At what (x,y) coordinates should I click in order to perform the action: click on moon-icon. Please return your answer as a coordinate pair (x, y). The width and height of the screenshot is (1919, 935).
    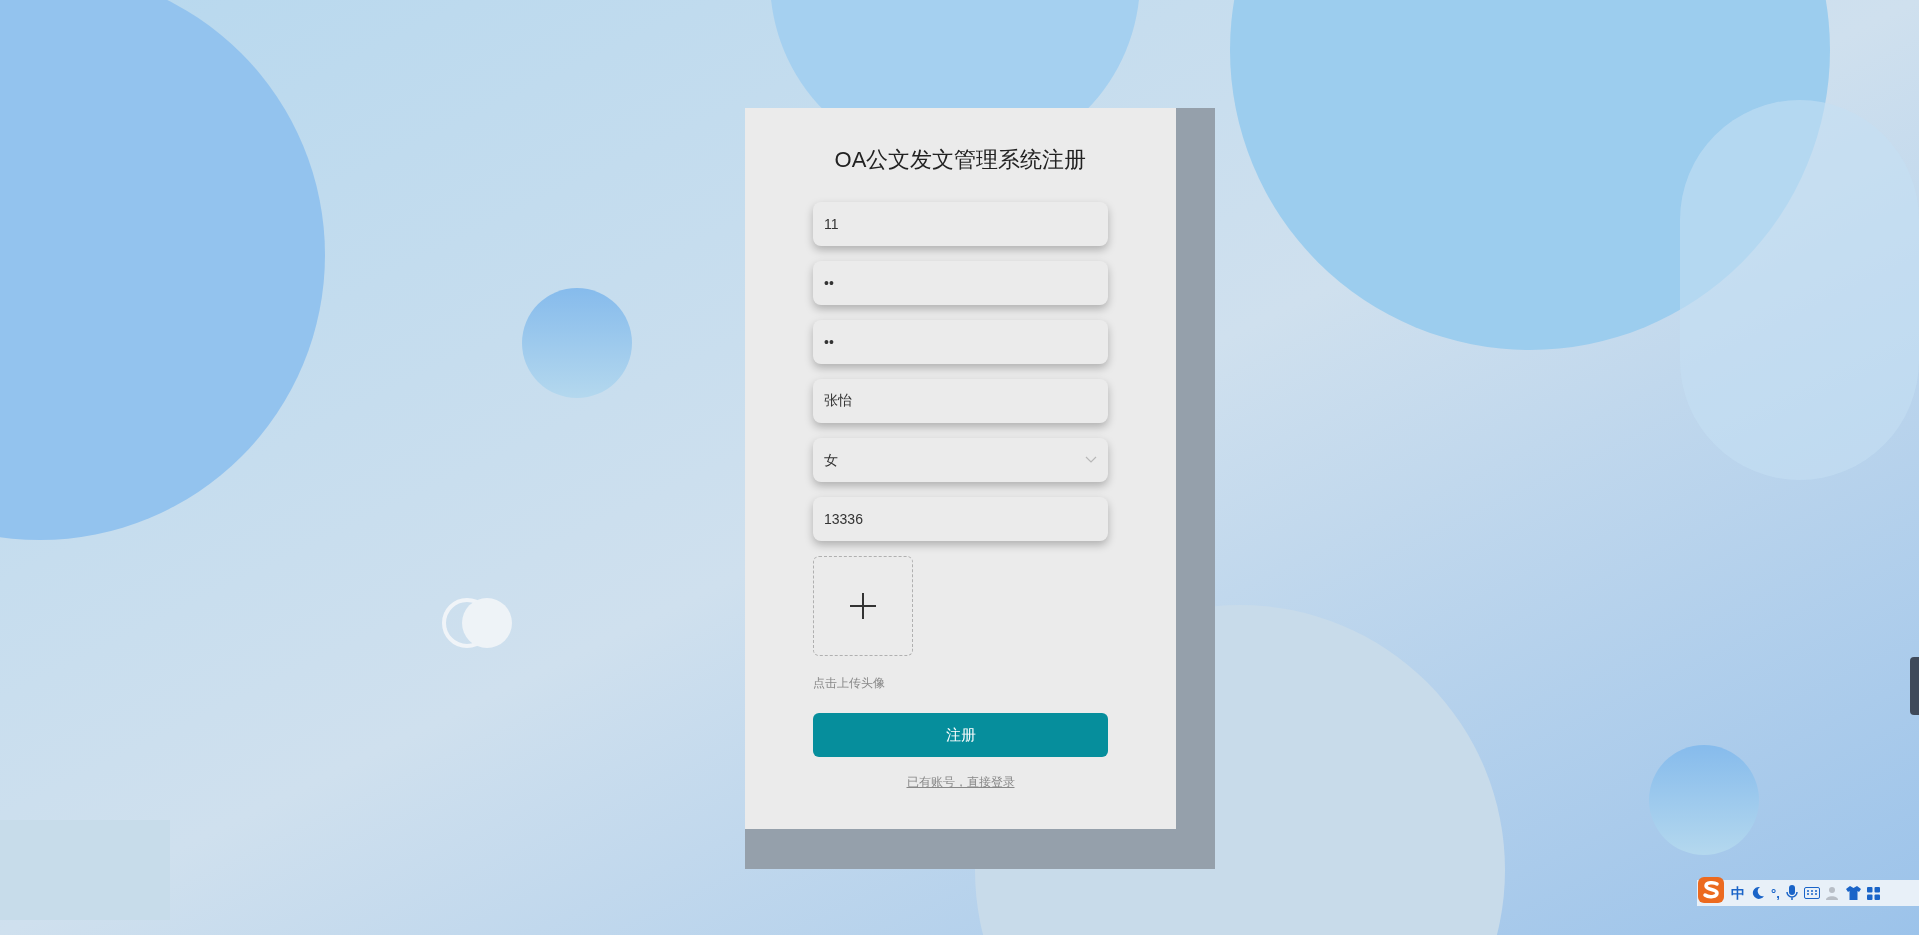
    Looking at the image, I should click on (1758, 893).